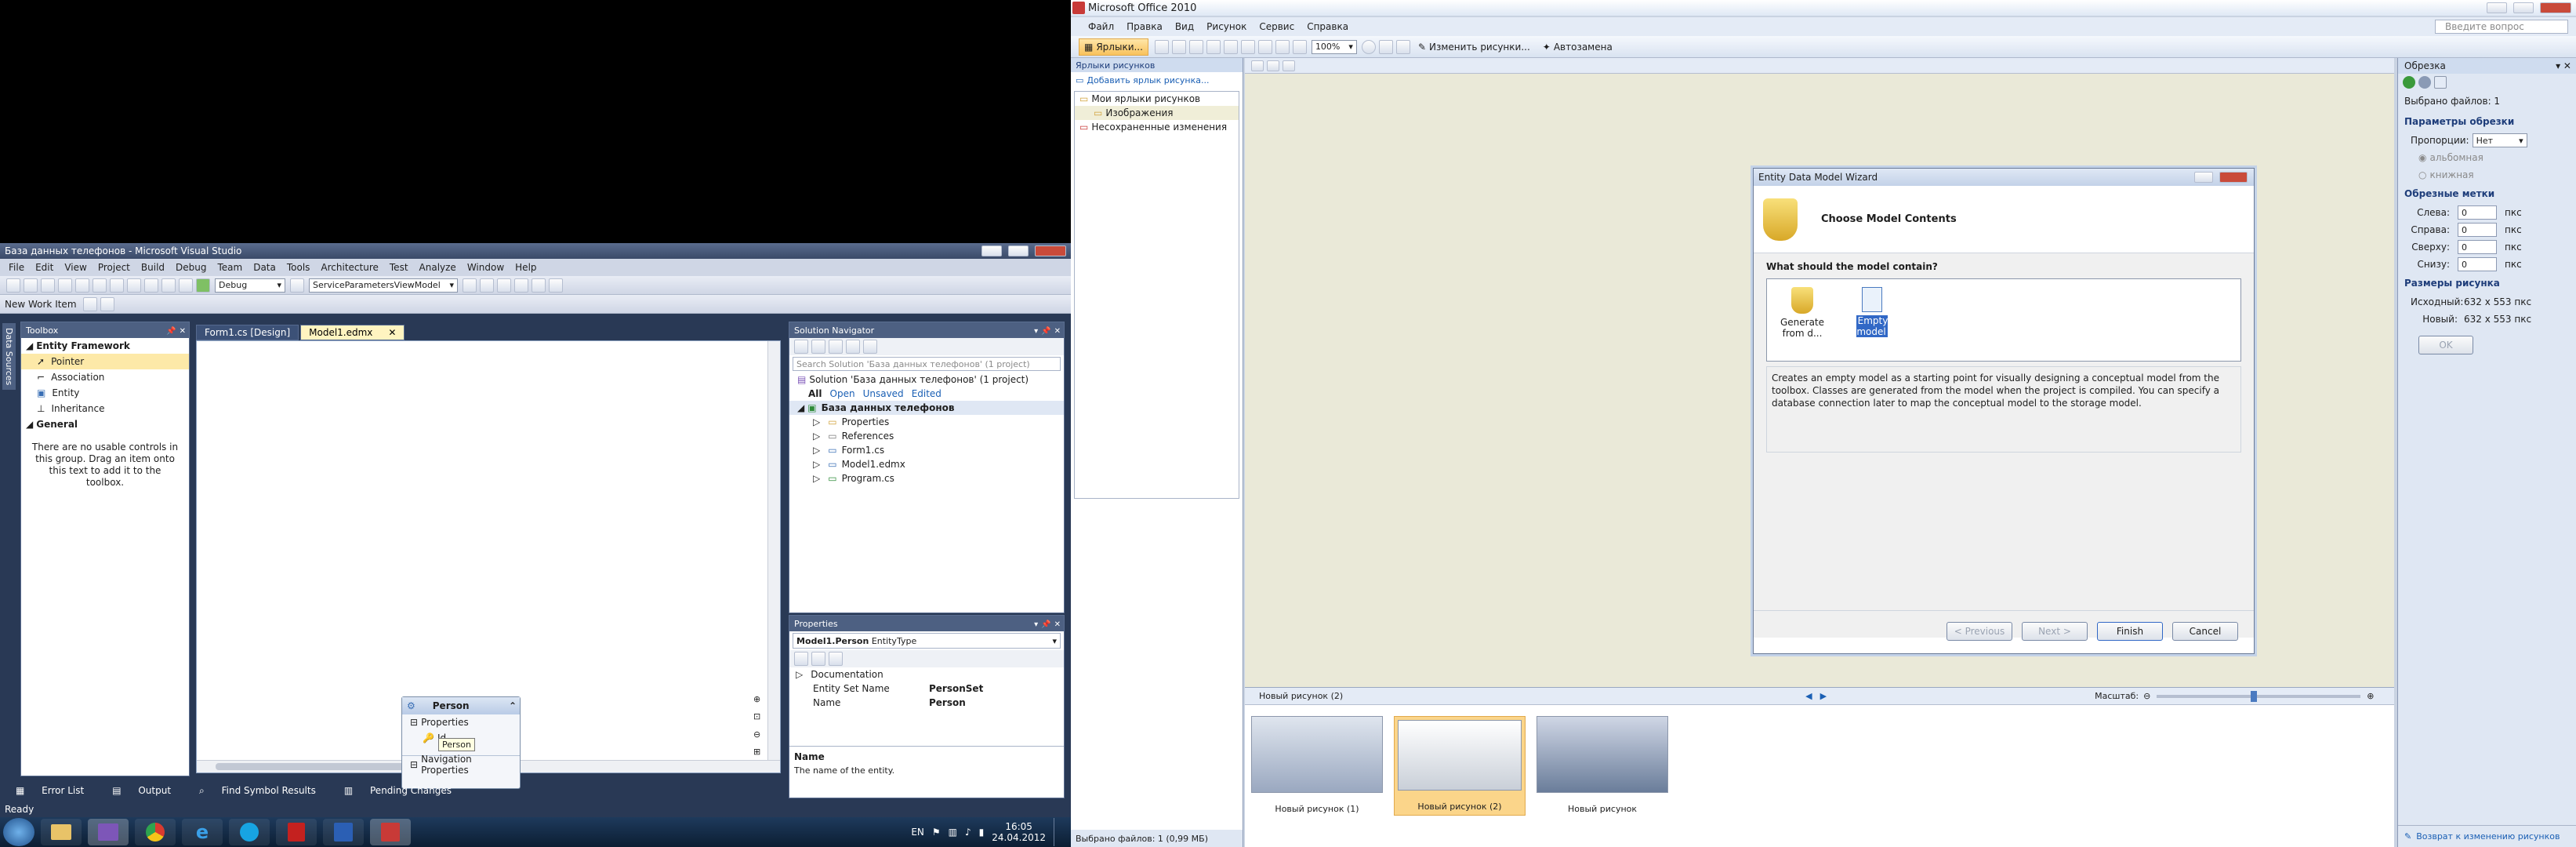 The height and width of the screenshot is (847, 2576). Describe the element at coordinates (105, 408) in the screenshot. I see `toolbox-item-inheritance: ⊥ Inheritance` at that location.